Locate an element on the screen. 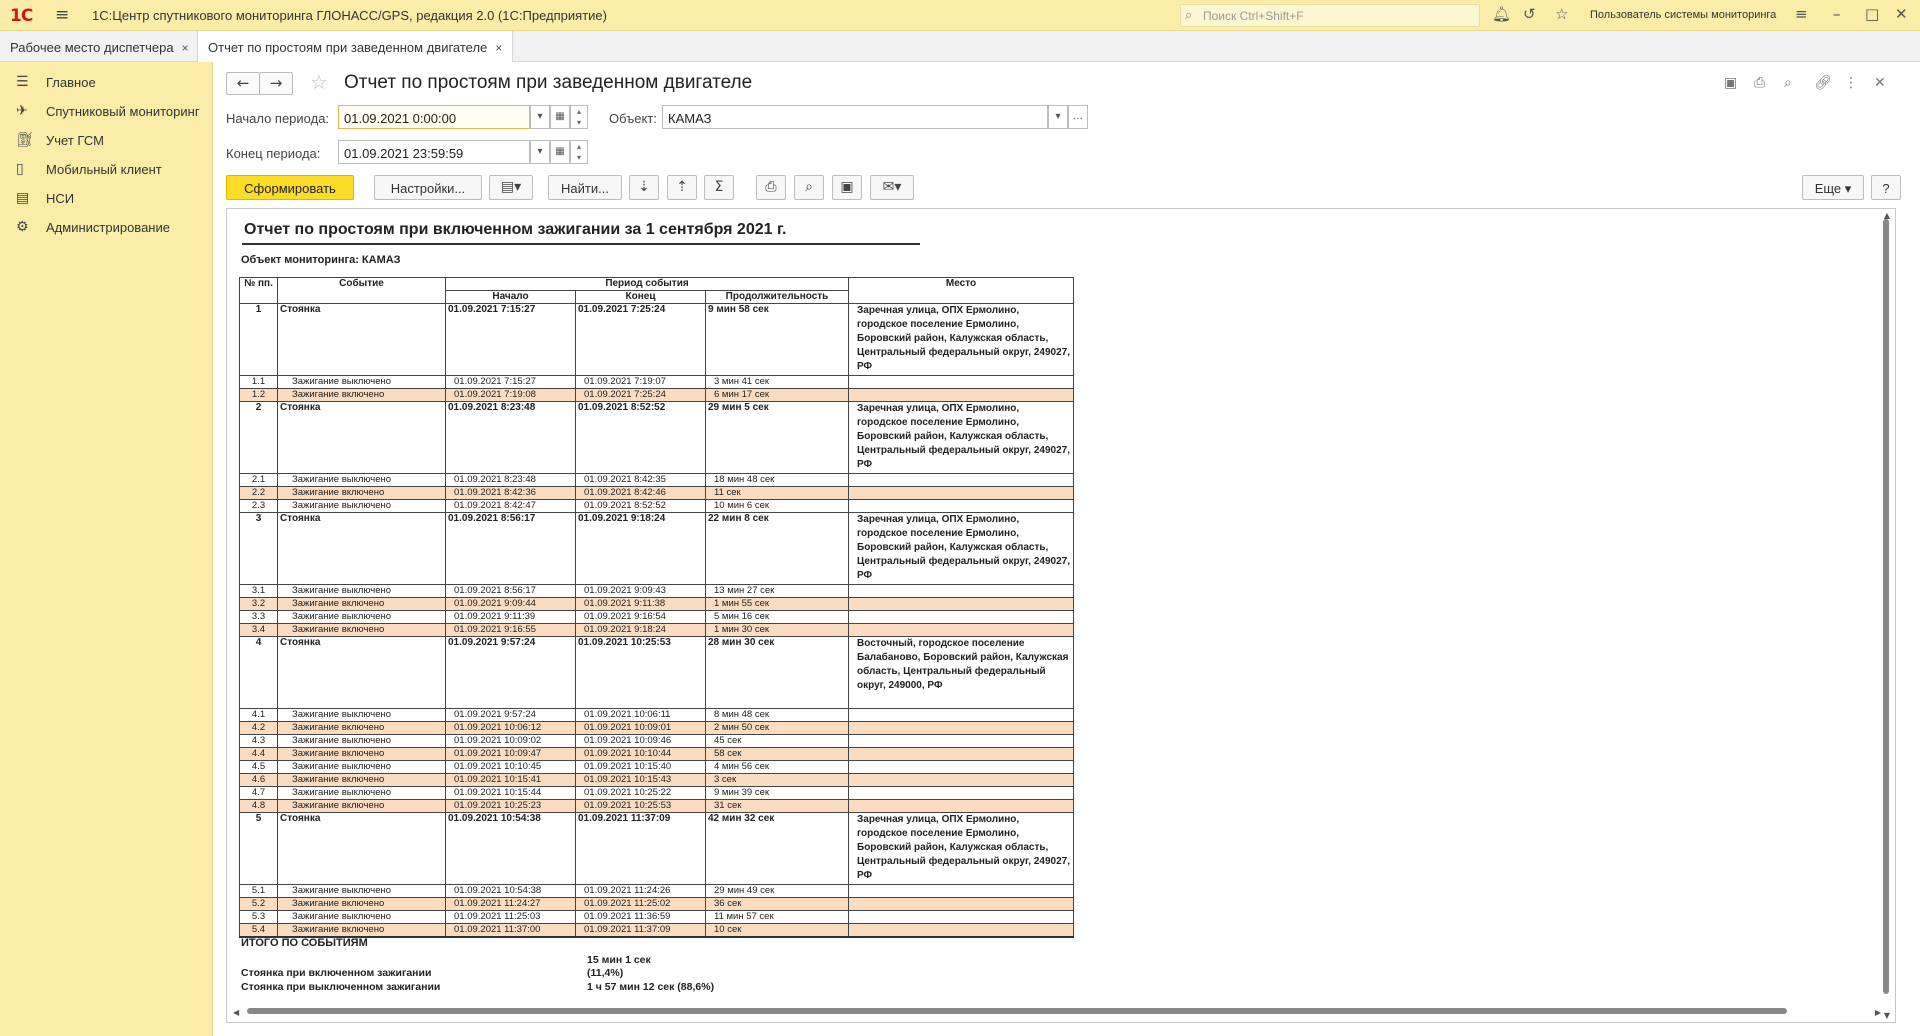 This screenshot has height=1036, width=1920. collapse-groups-icon: ⇡ is located at coordinates (682, 187).